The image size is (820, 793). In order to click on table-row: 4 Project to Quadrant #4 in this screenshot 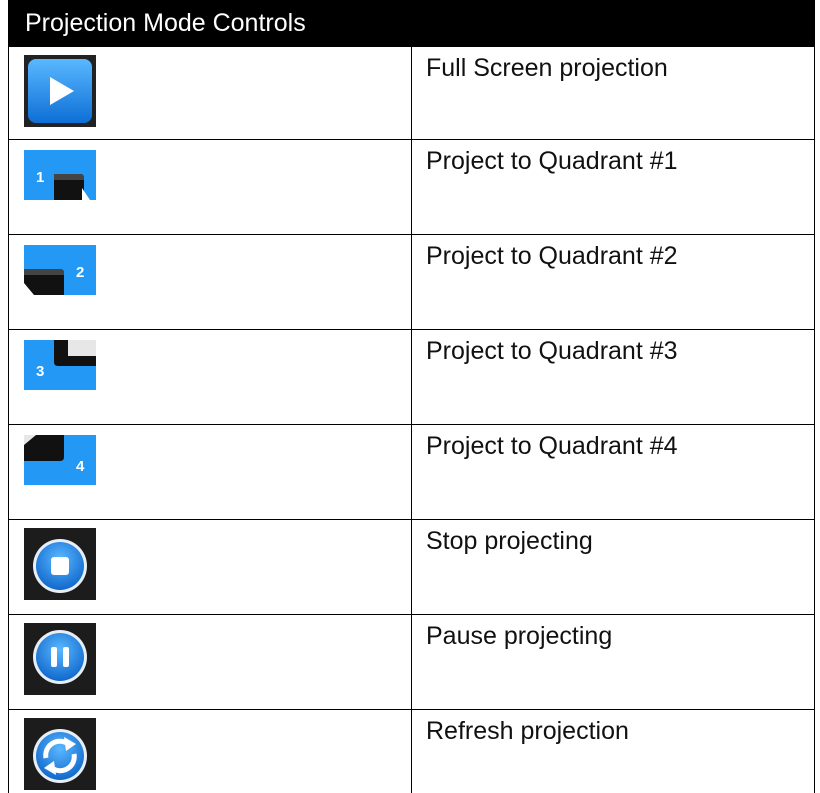, I will do `click(412, 472)`.